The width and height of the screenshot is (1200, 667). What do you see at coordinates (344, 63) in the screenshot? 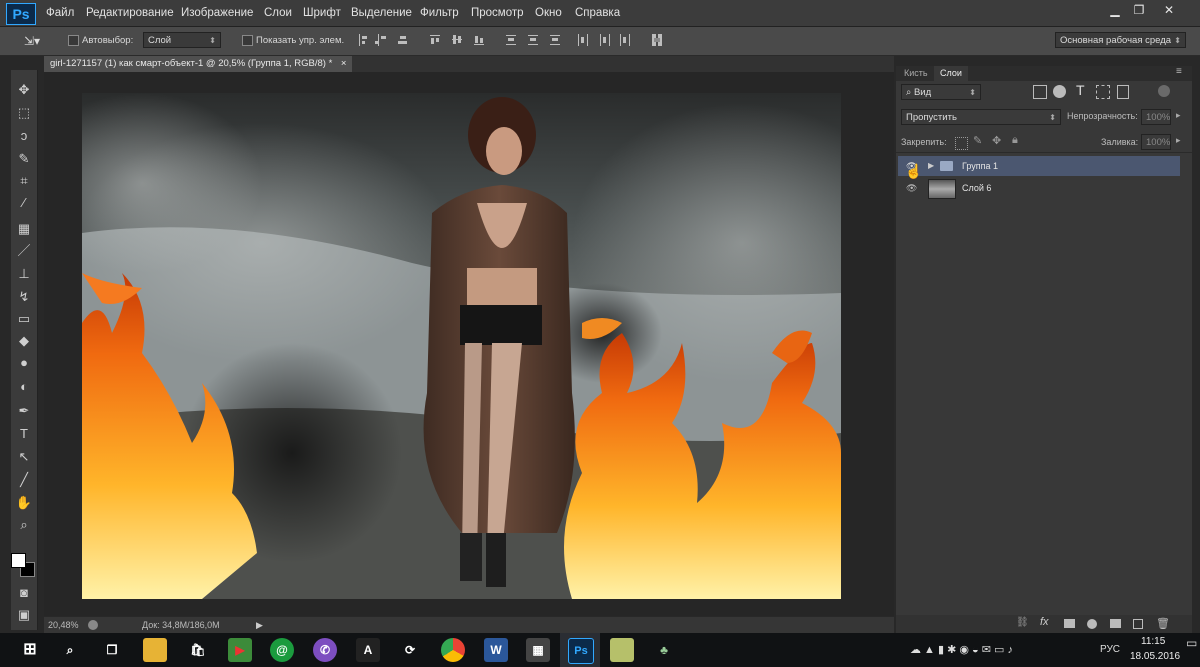
I see `close-tab-icon: ×` at bounding box center [344, 63].